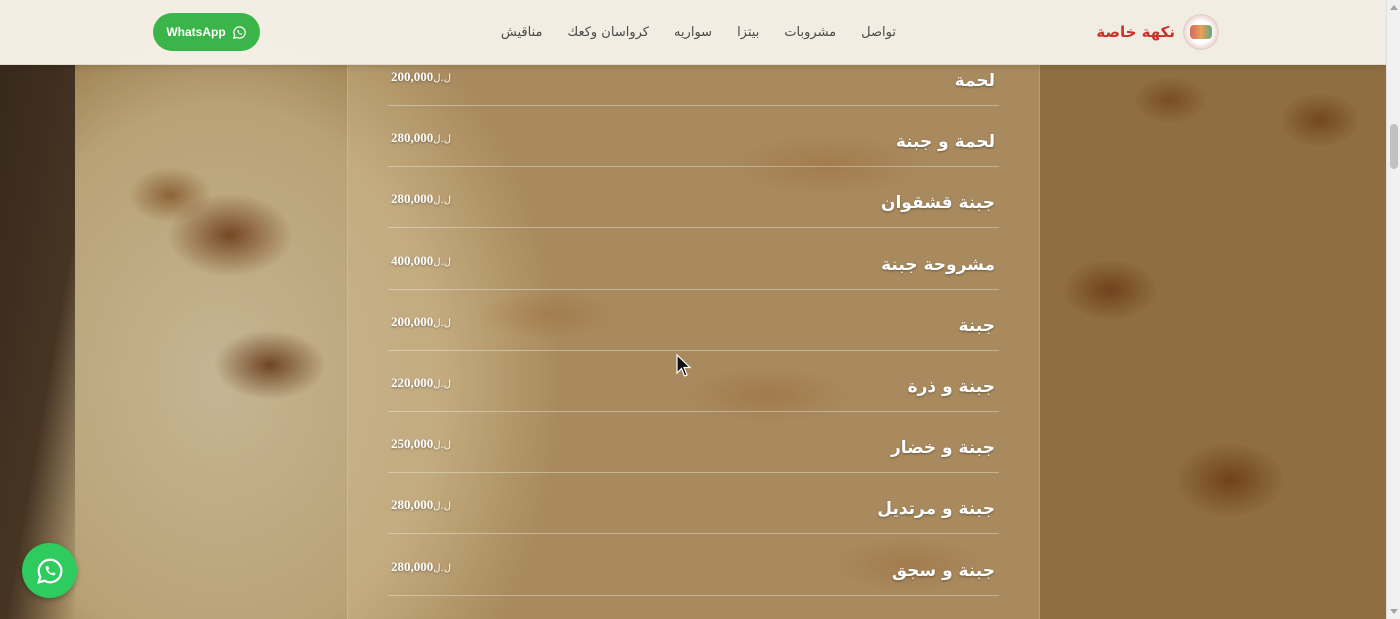 This screenshot has width=1400, height=619. I want to click on whatsapp-floating-button, so click(49, 570).